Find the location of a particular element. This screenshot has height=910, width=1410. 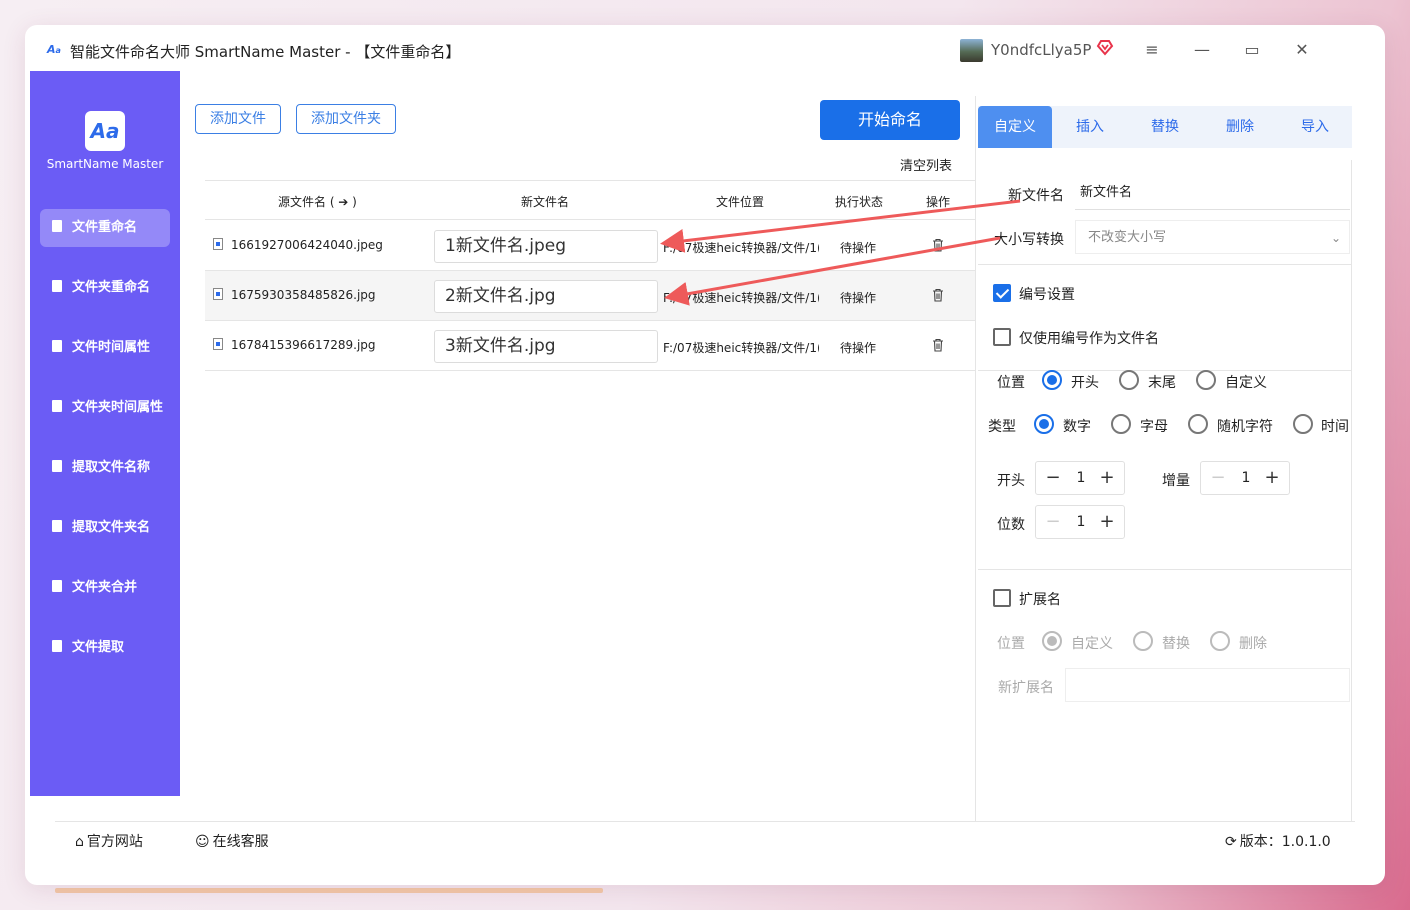

website-link: ⌂ 官方网站 is located at coordinates (109, 841).